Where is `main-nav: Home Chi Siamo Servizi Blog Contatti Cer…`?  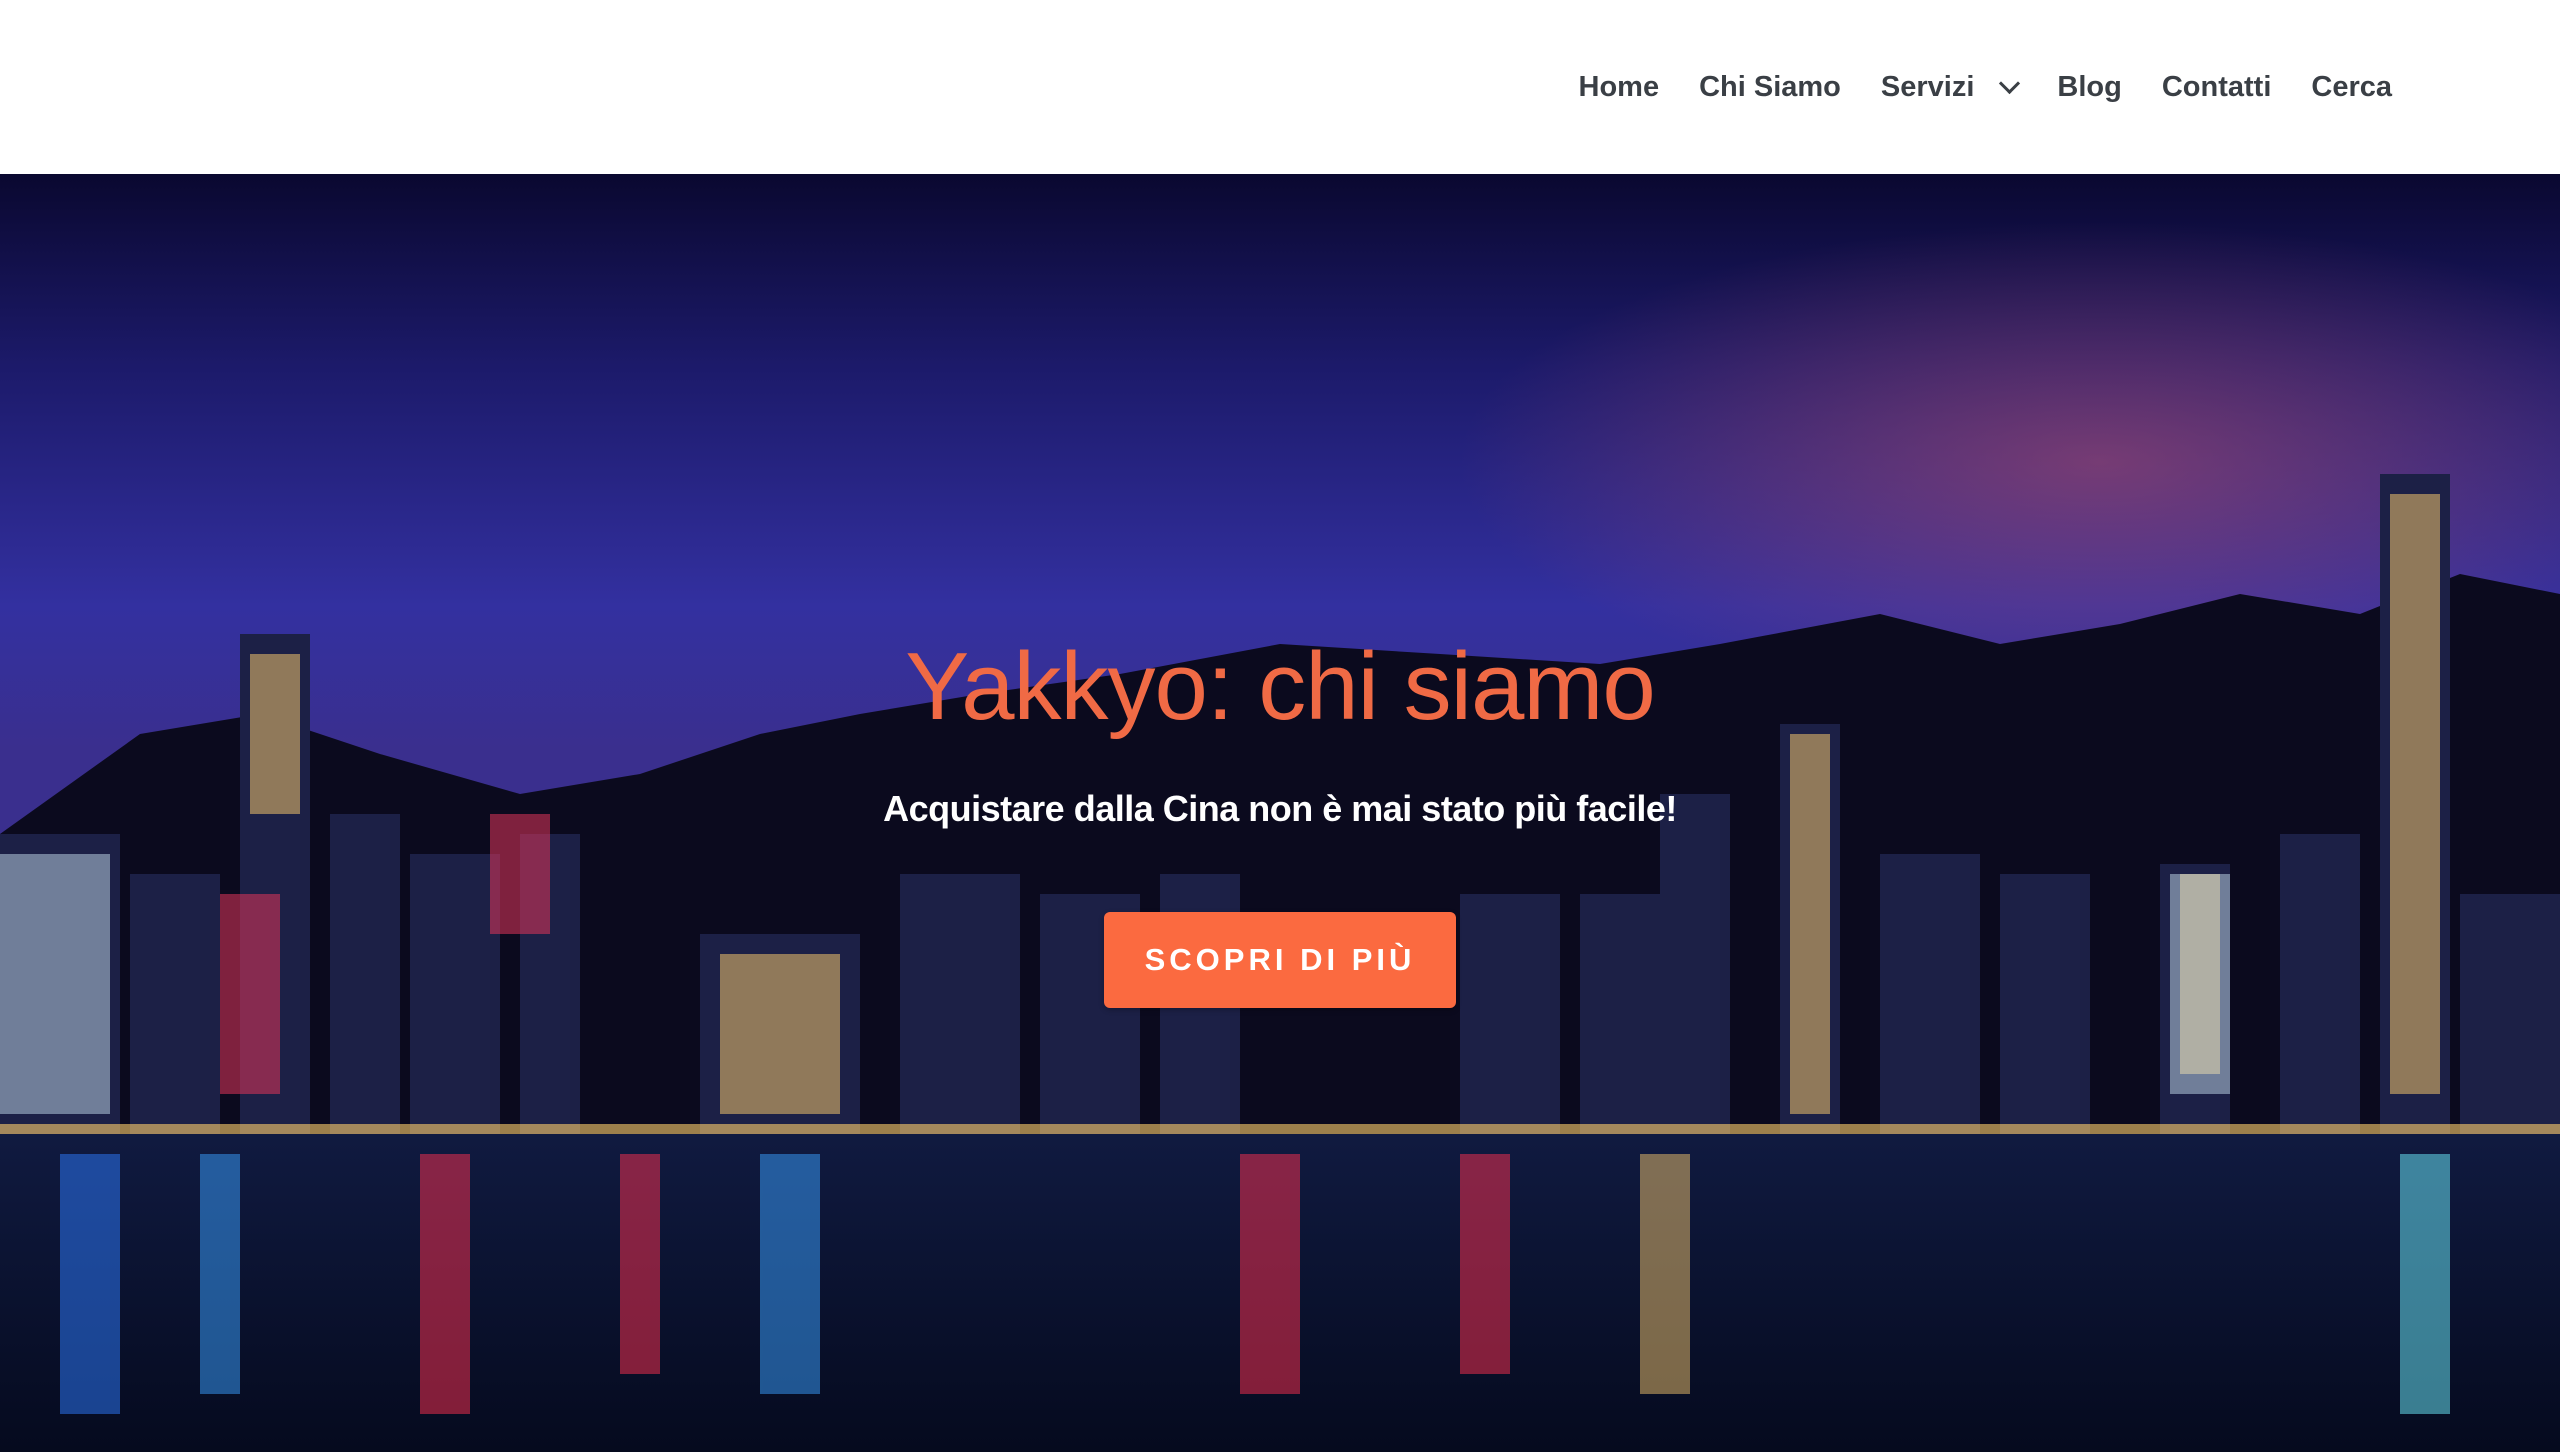
main-nav: Home Chi Siamo Servizi Blog Contatti Cer… is located at coordinates (1965, 87).